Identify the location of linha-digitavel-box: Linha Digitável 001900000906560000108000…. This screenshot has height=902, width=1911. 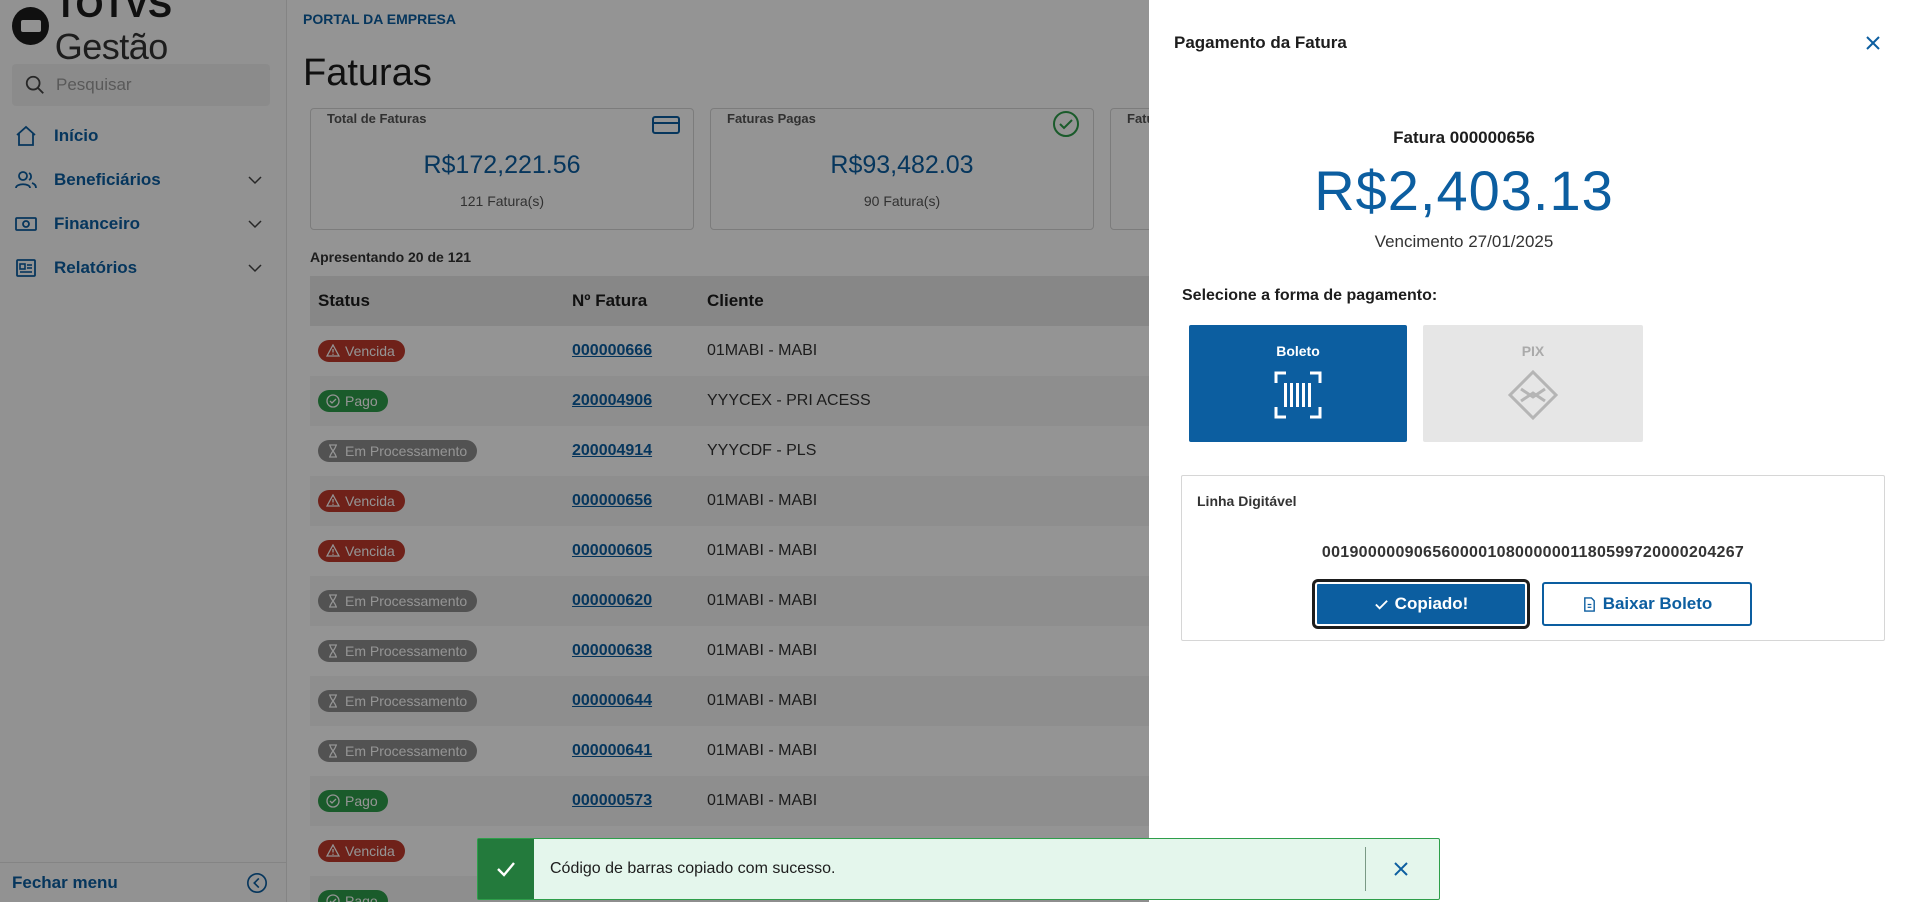
(1533, 558).